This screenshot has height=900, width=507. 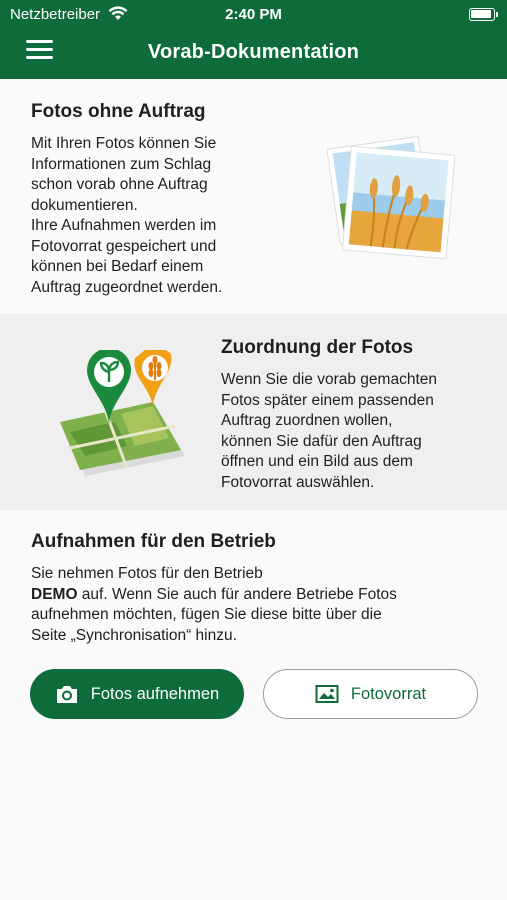 I want to click on text-line: Sie nehmen Fotos für den Betrieb, so click(x=147, y=573).